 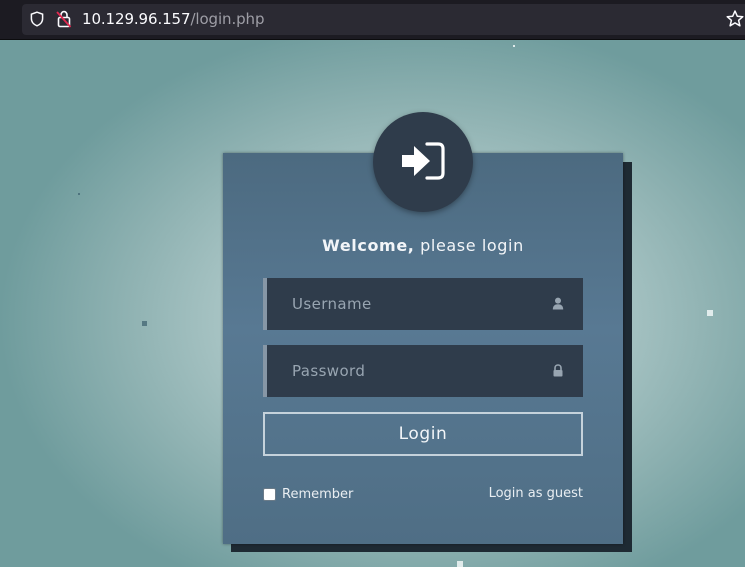 What do you see at coordinates (37, 19) in the screenshot?
I see `shield-icon` at bounding box center [37, 19].